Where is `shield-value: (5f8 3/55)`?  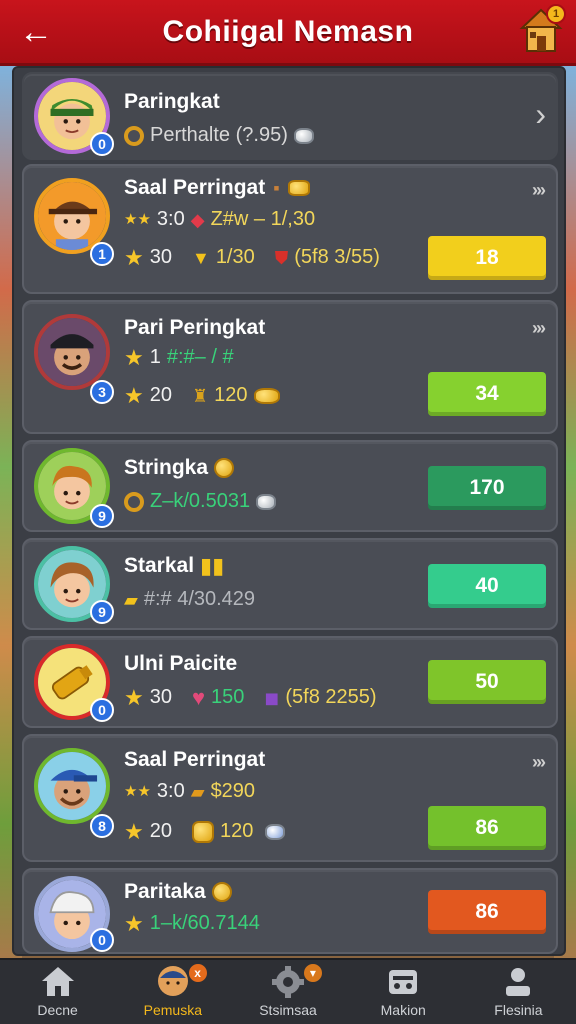
shield-value: (5f8 3/55) is located at coordinates (337, 257).